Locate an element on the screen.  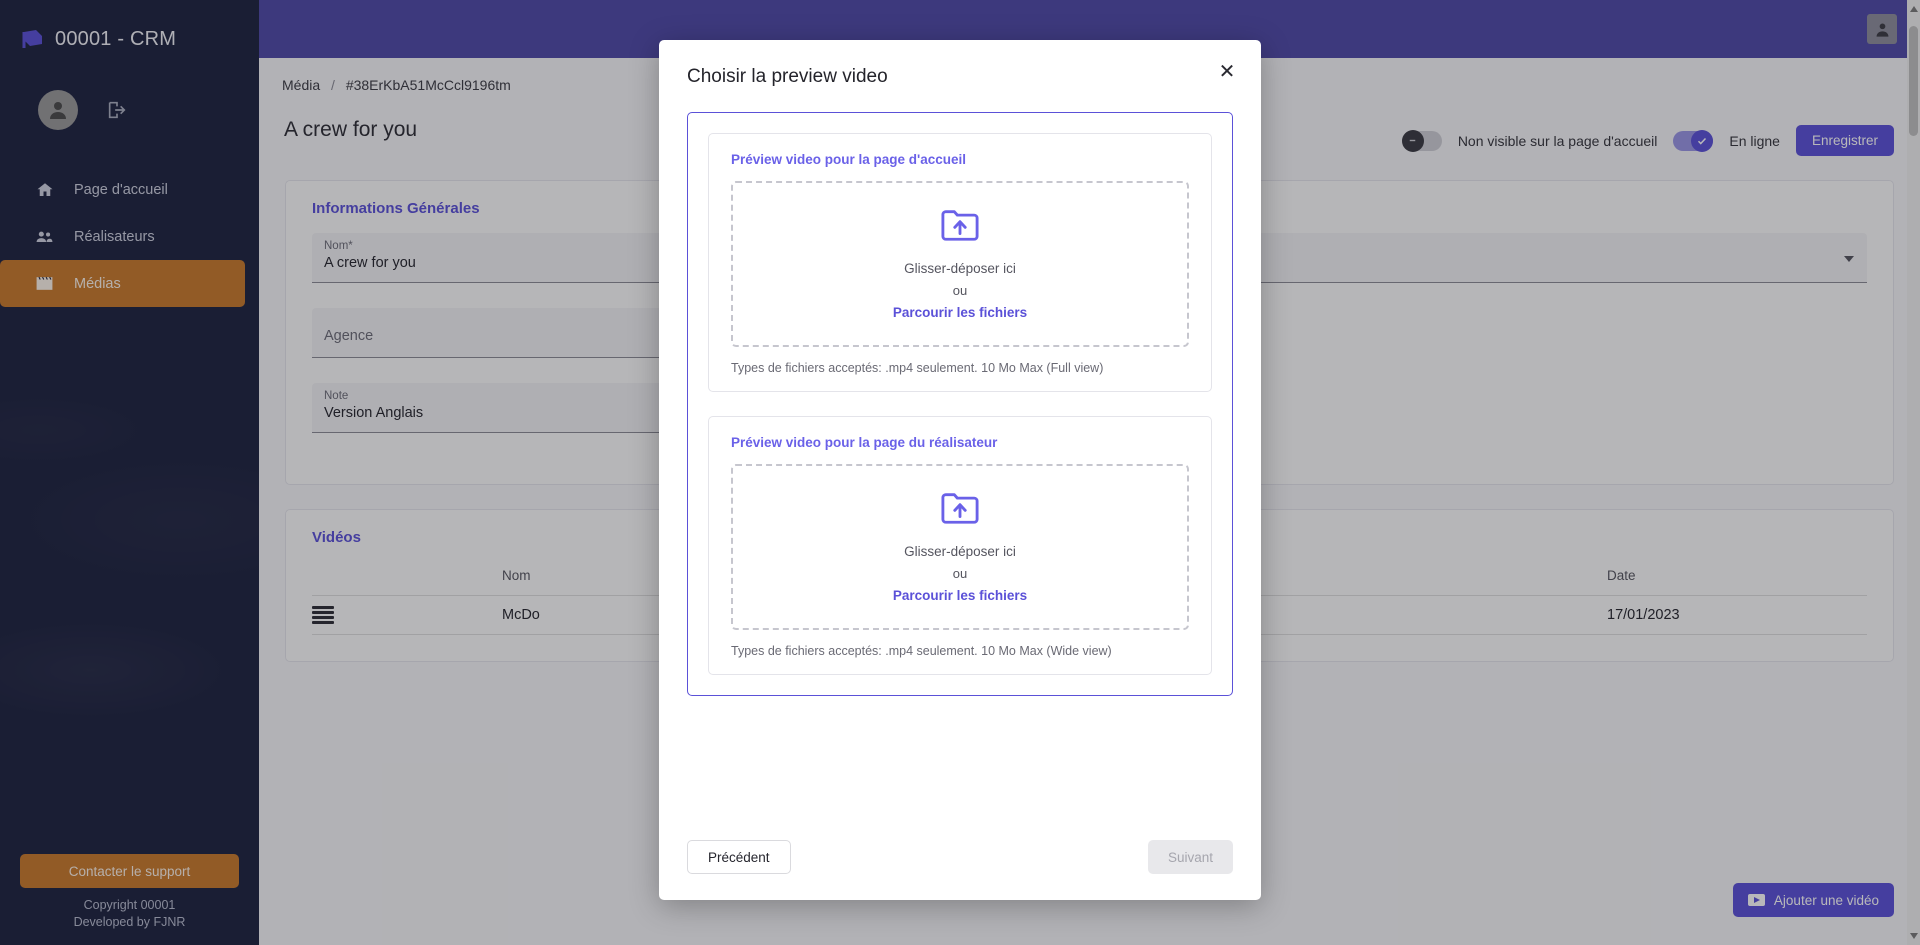
close-icon: ✕ is located at coordinates (1227, 72).